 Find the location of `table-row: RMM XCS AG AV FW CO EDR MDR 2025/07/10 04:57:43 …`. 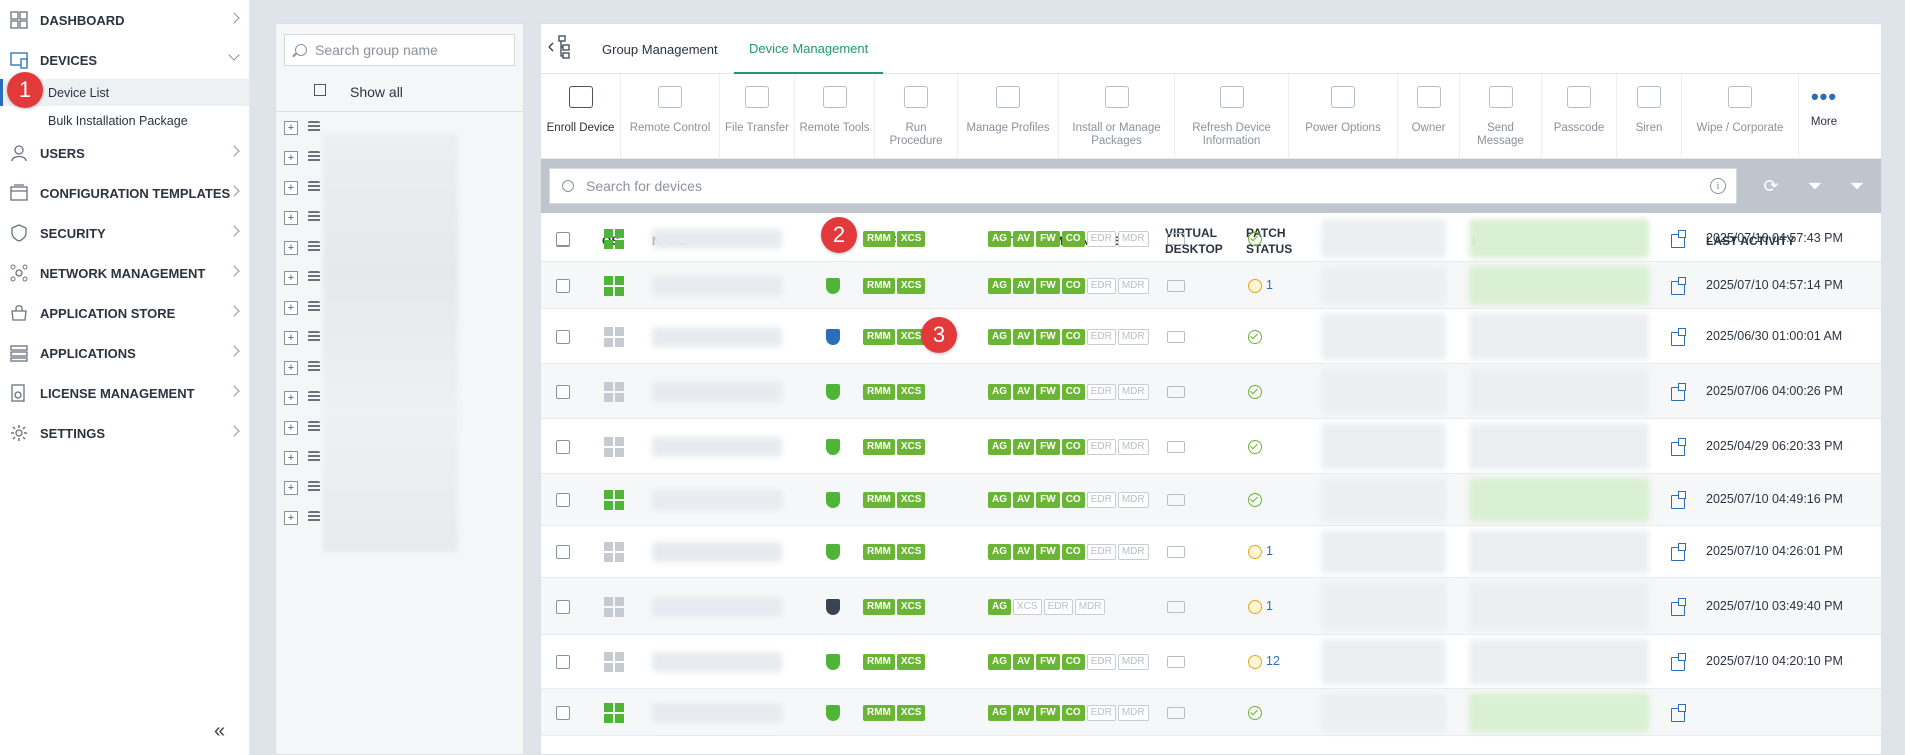

table-row: RMM XCS AG AV FW CO EDR MDR 2025/07/10 04:57:43 … is located at coordinates (1211, 238).